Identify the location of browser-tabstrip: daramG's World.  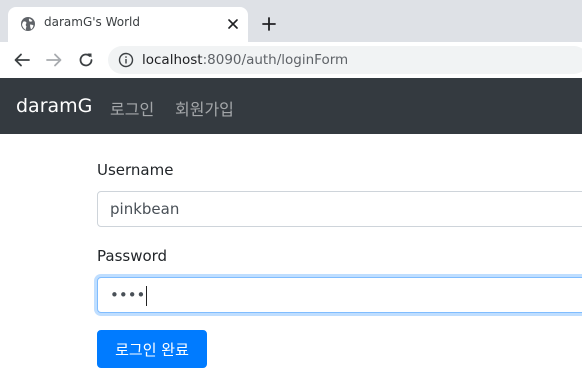
(291, 21).